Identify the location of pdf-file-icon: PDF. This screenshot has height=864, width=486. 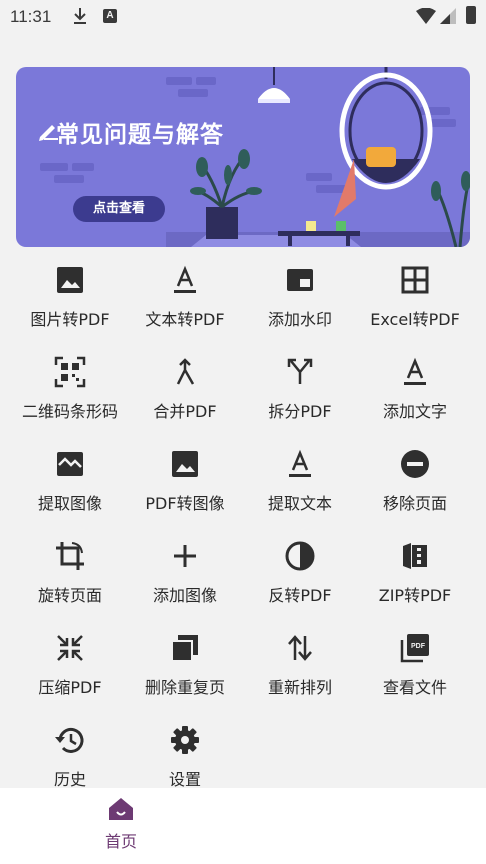
(414, 648).